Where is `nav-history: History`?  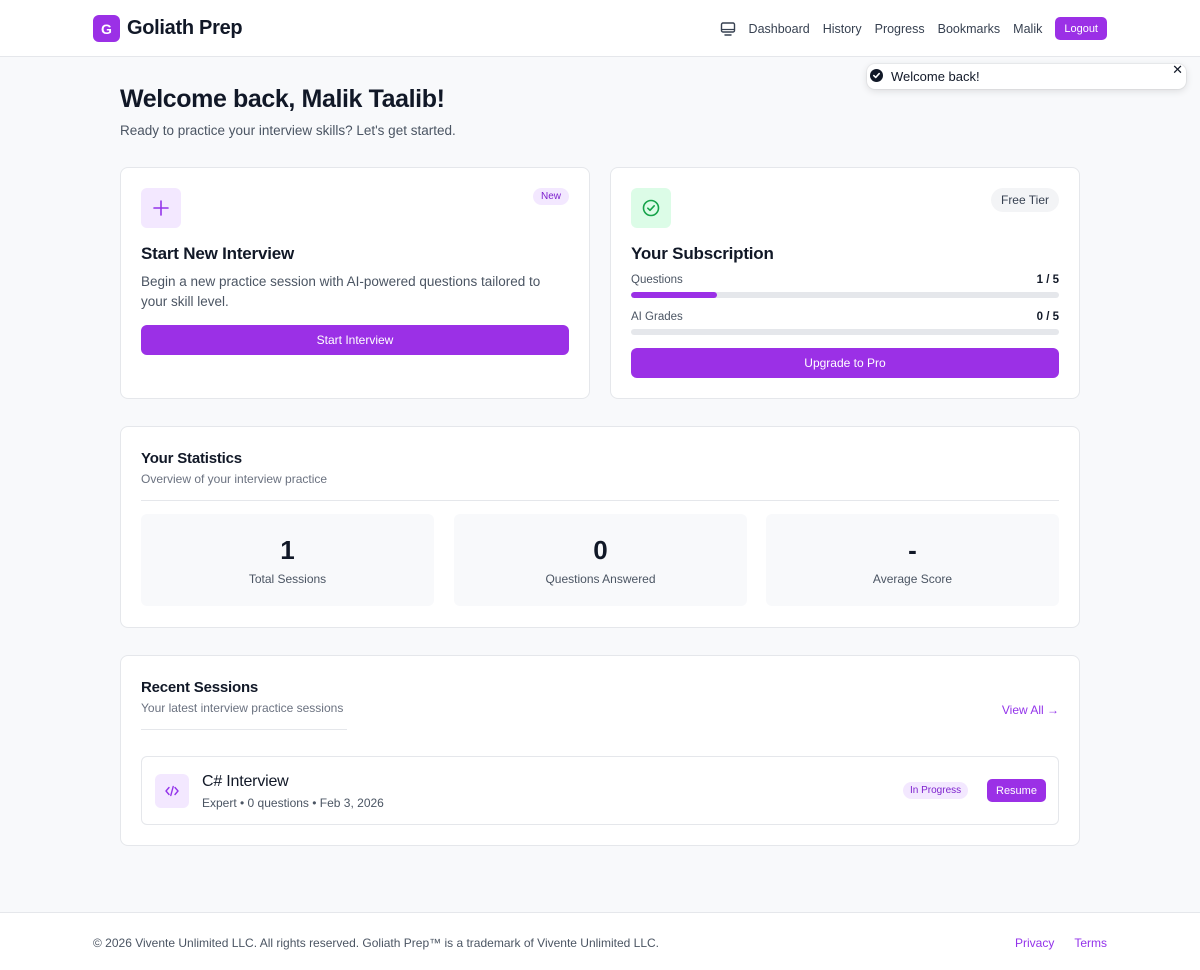
nav-history: History is located at coordinates (842, 29).